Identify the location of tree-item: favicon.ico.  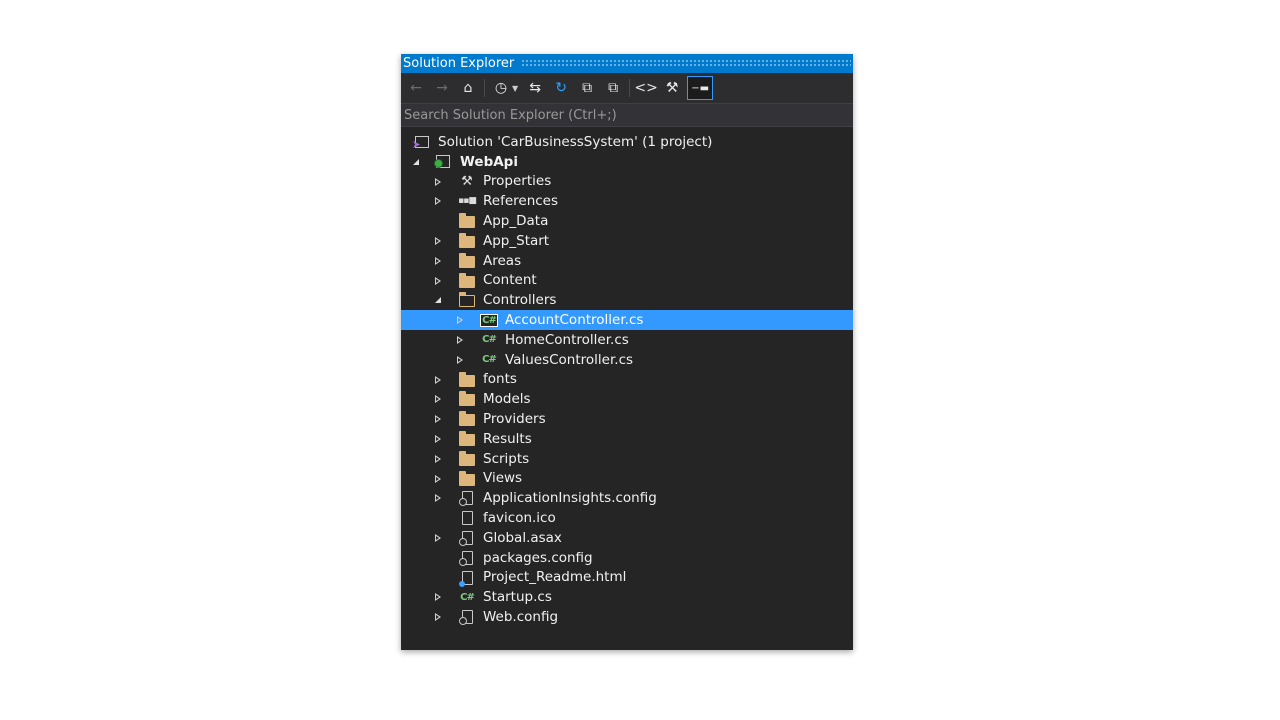
(627, 518).